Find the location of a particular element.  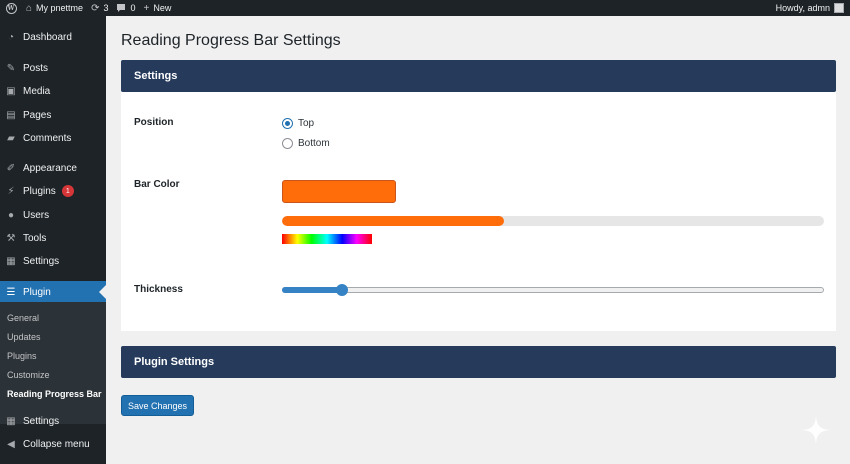

user-icon: ● is located at coordinates (11, 215).